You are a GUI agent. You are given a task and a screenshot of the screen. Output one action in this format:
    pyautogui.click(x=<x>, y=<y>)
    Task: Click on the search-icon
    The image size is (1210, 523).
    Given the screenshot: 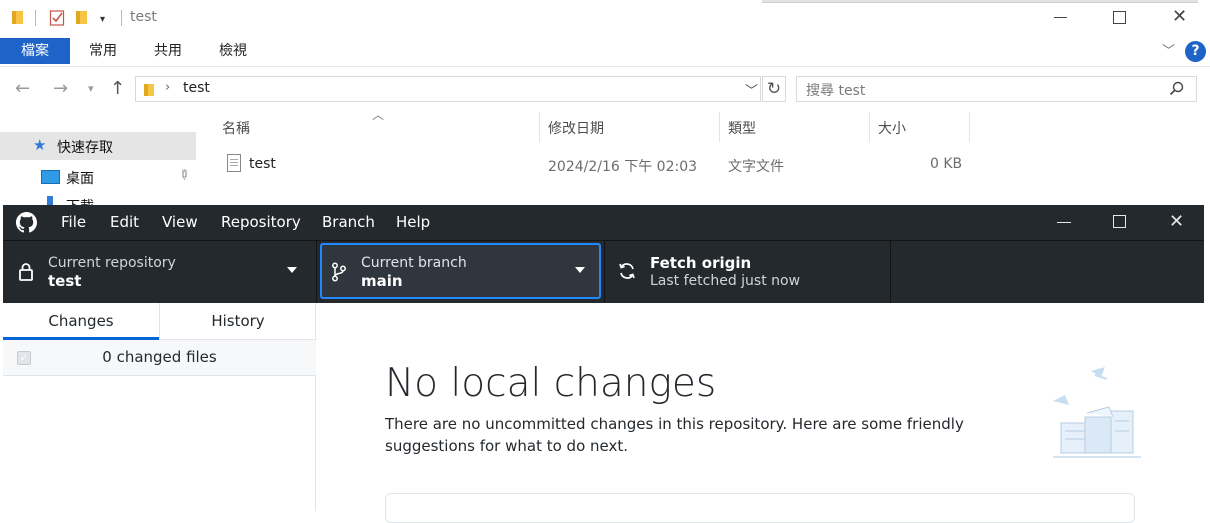 What is the action you would take?
    pyautogui.click(x=1176, y=90)
    